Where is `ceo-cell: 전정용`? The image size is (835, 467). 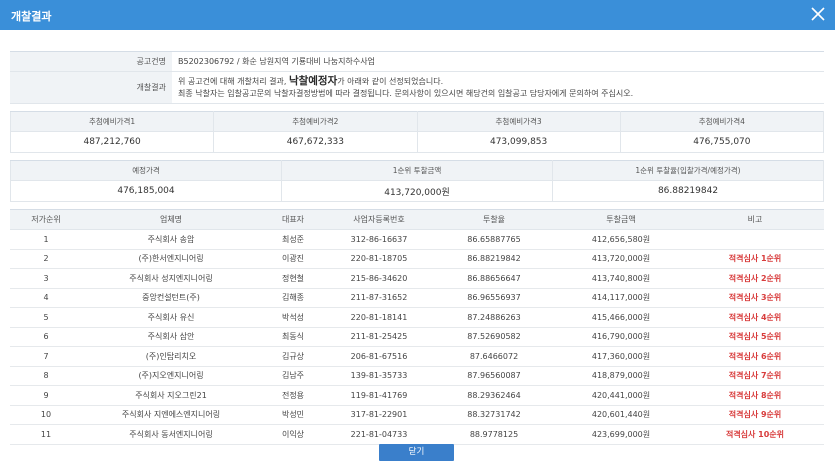 ceo-cell: 전정용 is located at coordinates (293, 395).